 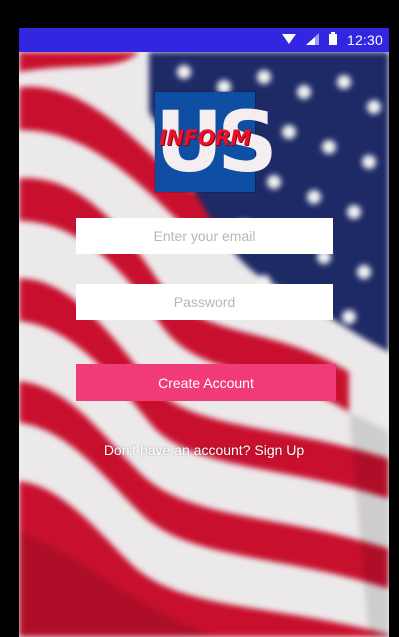 I want to click on signal-icon, so click(x=312, y=40).